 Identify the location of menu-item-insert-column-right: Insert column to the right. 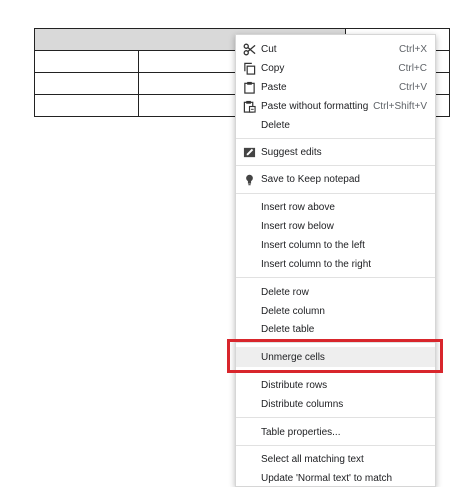
(335, 264).